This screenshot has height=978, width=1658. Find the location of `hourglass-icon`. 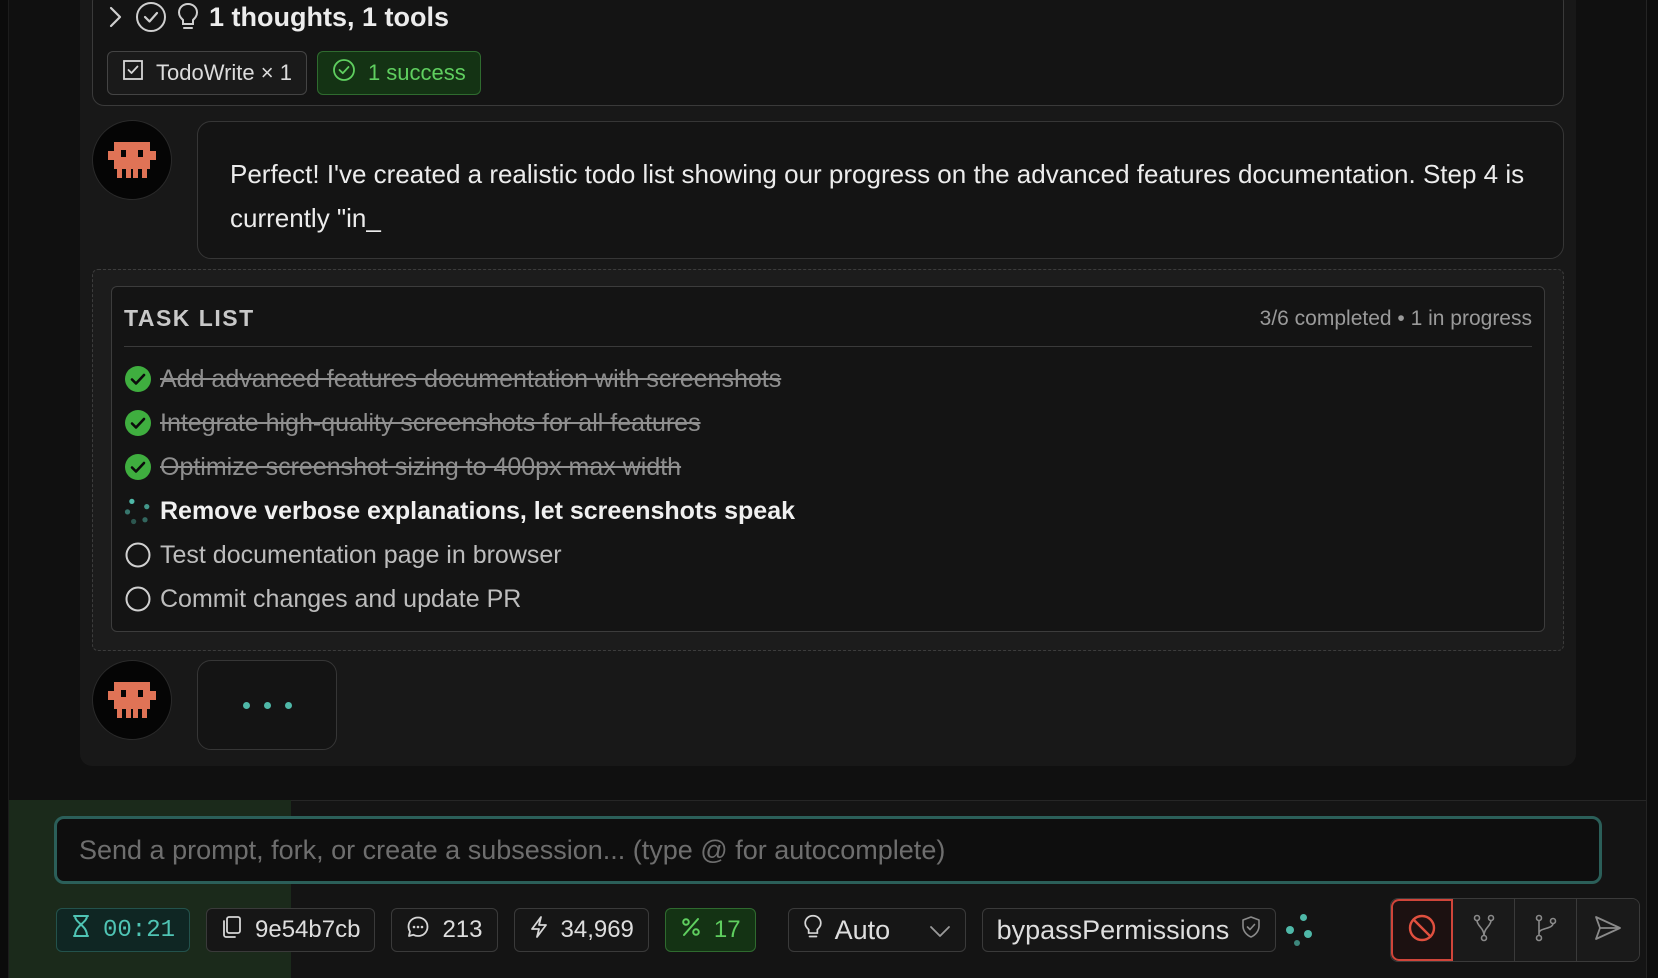

hourglass-icon is located at coordinates (81, 930).